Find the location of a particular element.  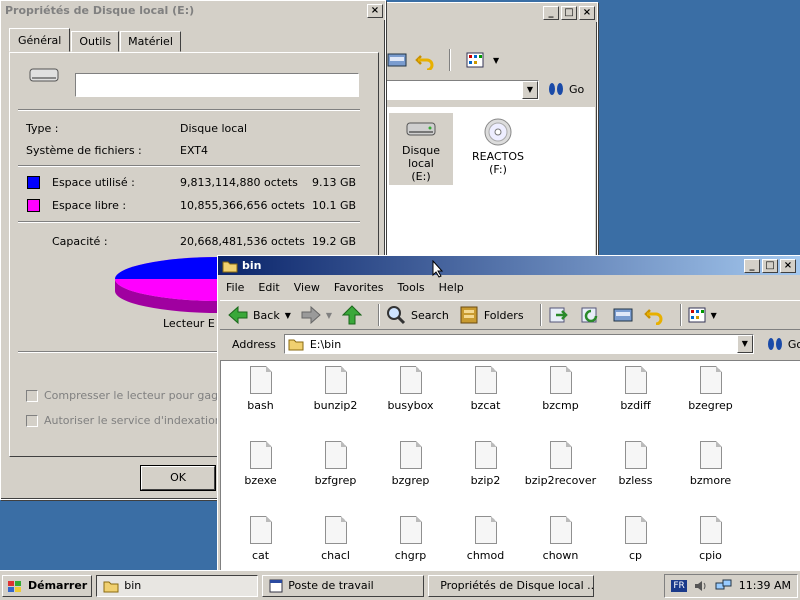

menu-edit: Edit is located at coordinates (268, 287).